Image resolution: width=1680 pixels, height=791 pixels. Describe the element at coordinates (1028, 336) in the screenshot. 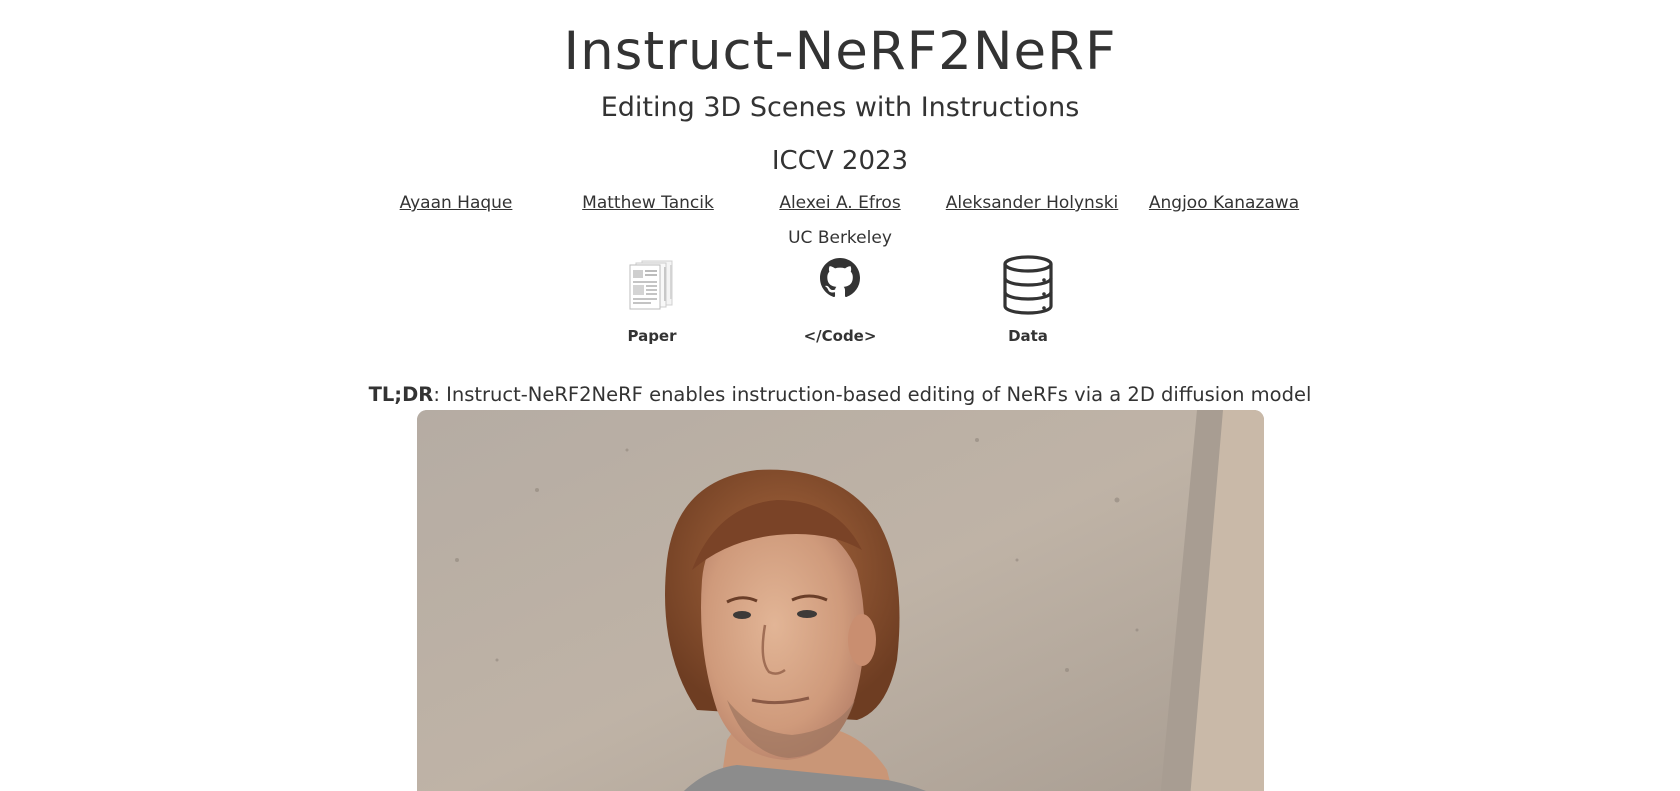

I see `data-label: Data` at that location.